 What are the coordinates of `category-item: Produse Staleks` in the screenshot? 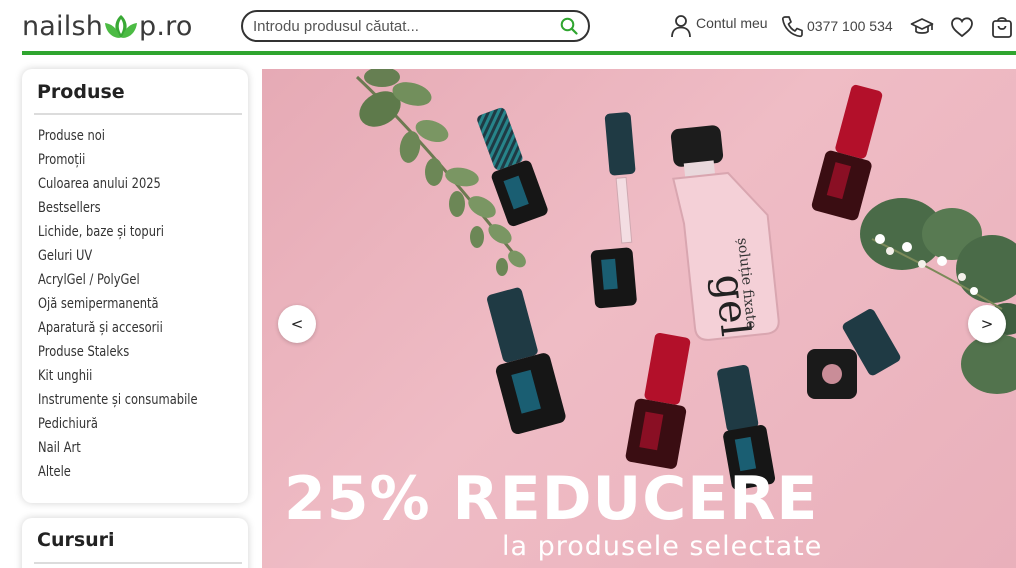 It's located at (118, 352).